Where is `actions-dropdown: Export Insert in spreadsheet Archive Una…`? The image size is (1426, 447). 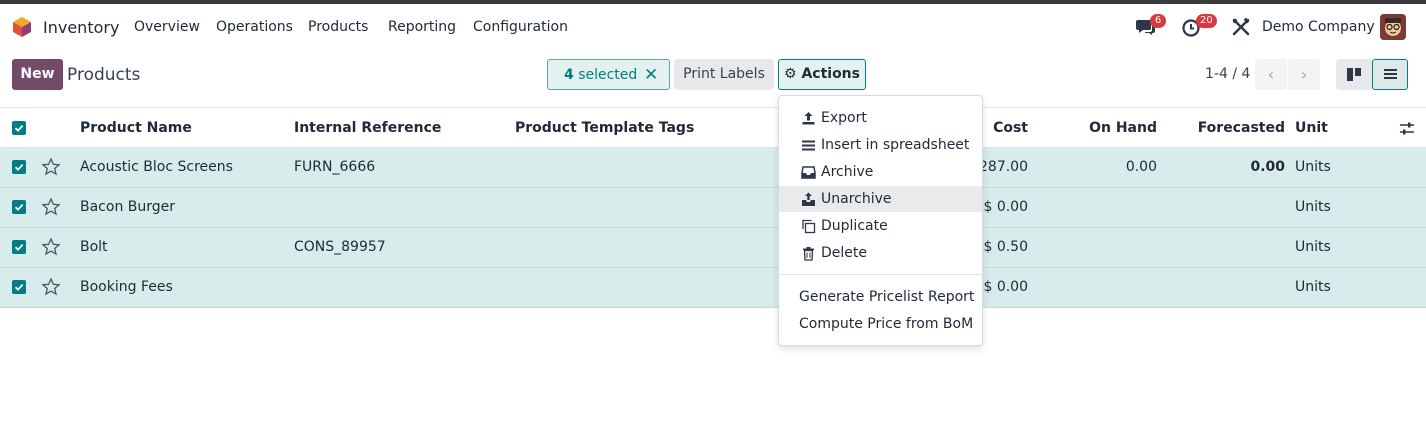 actions-dropdown: Export Insert in spreadsheet Archive Una… is located at coordinates (880, 220).